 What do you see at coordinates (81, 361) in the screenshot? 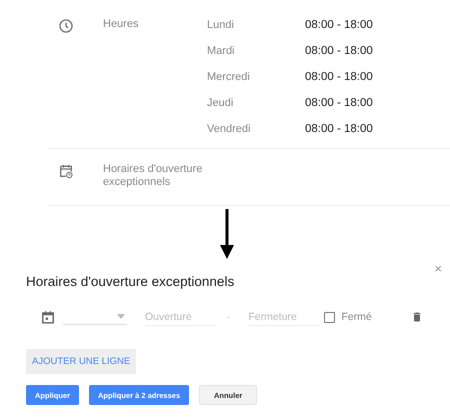
I see `add-line-button: AJOUTER UNE LIGNE` at bounding box center [81, 361].